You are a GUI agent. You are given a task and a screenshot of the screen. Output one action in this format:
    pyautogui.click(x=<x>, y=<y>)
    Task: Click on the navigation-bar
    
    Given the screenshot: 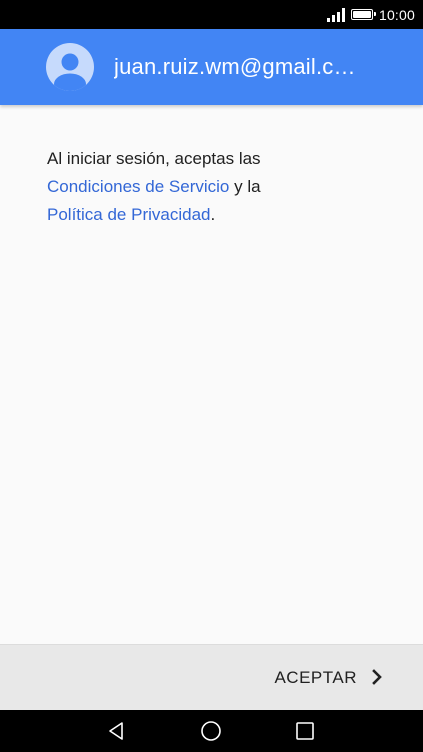 What is the action you would take?
    pyautogui.click(x=211, y=731)
    